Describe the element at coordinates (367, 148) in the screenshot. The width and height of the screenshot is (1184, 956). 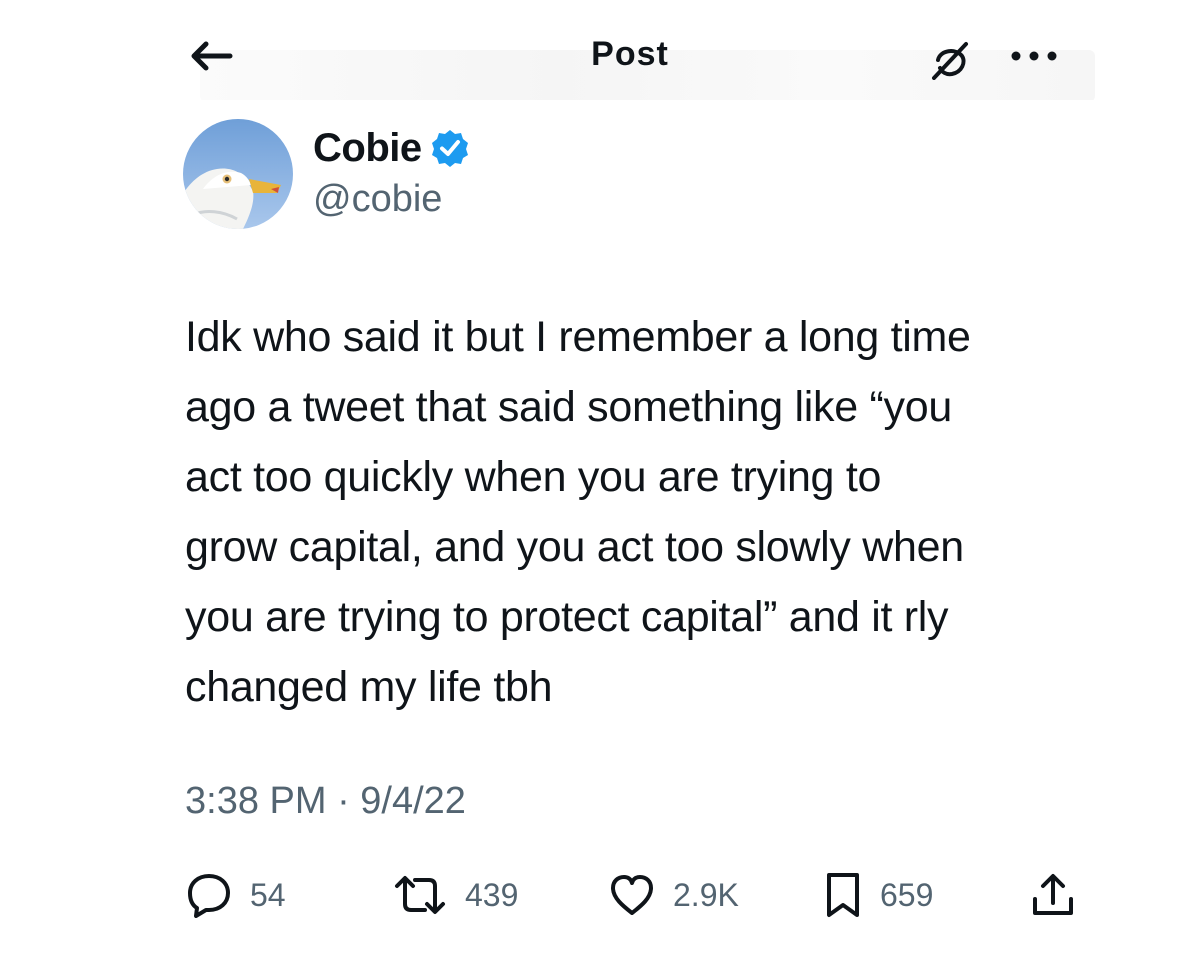
I see `display-name: Cobie` at that location.